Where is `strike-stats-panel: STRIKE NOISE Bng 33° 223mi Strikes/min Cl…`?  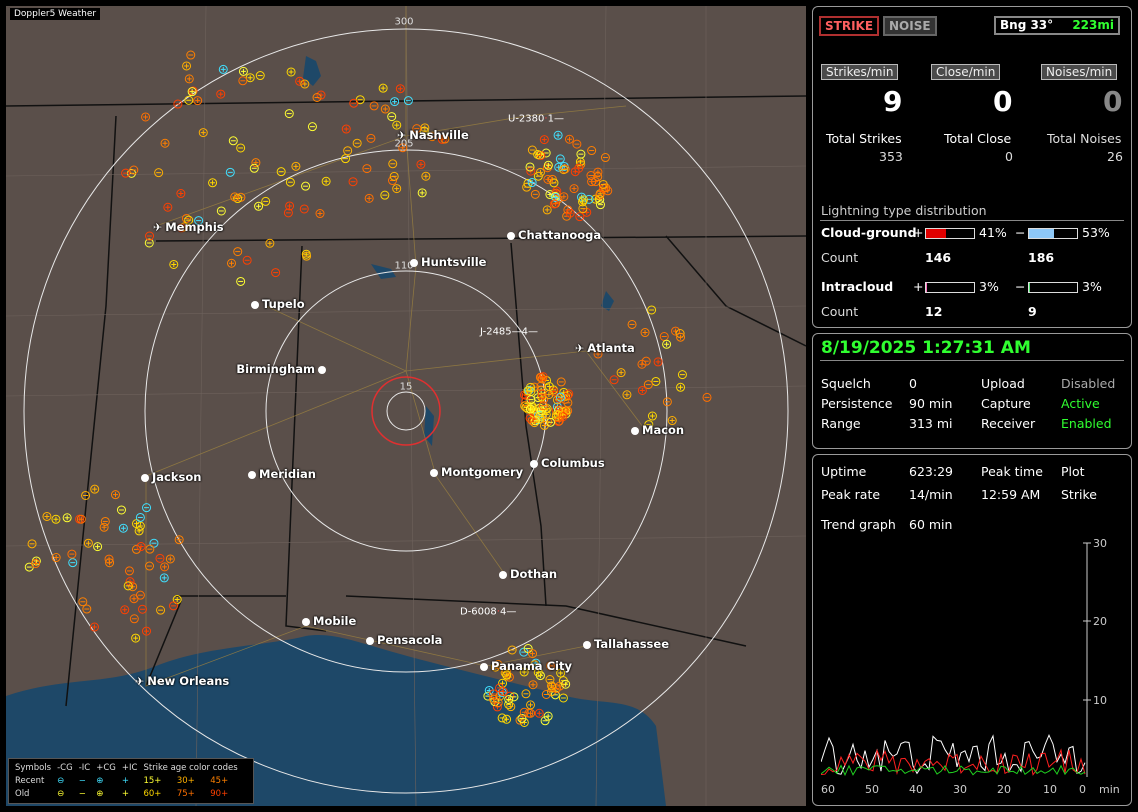 strike-stats-panel: STRIKE NOISE Bng 33° 223mi Strikes/min Cl… is located at coordinates (972, 167).